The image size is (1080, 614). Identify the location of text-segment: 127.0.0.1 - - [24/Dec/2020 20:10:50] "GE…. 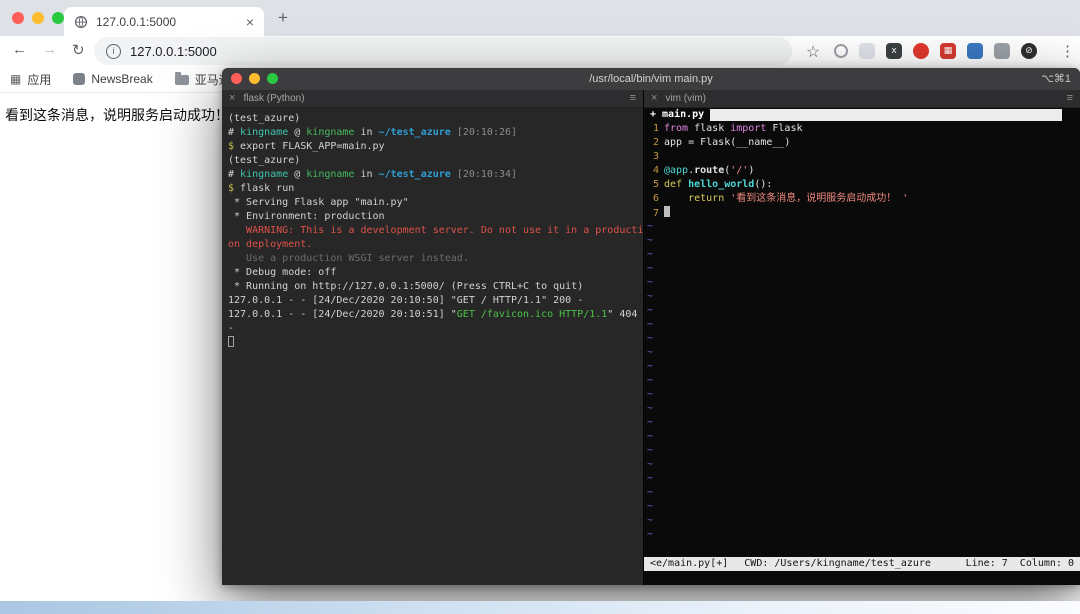
(406, 300).